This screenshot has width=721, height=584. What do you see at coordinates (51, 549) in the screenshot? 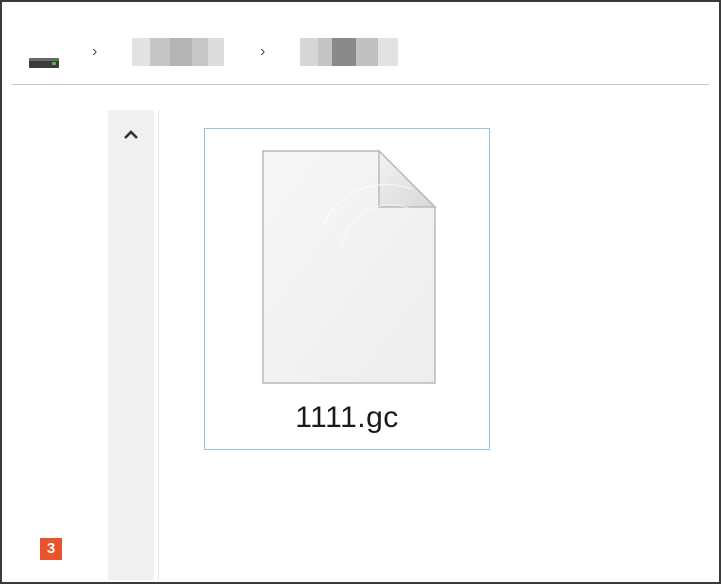
I see `step-number-badge: 3` at bounding box center [51, 549].